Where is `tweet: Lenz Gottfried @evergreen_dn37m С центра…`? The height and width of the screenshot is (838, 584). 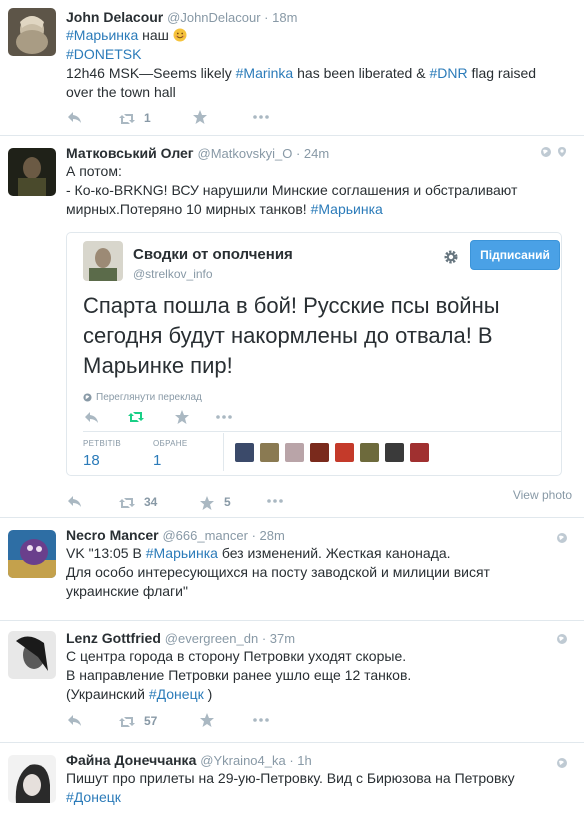 tweet: Lenz Gottfried @evergreen_dn37m С центра… is located at coordinates (292, 682).